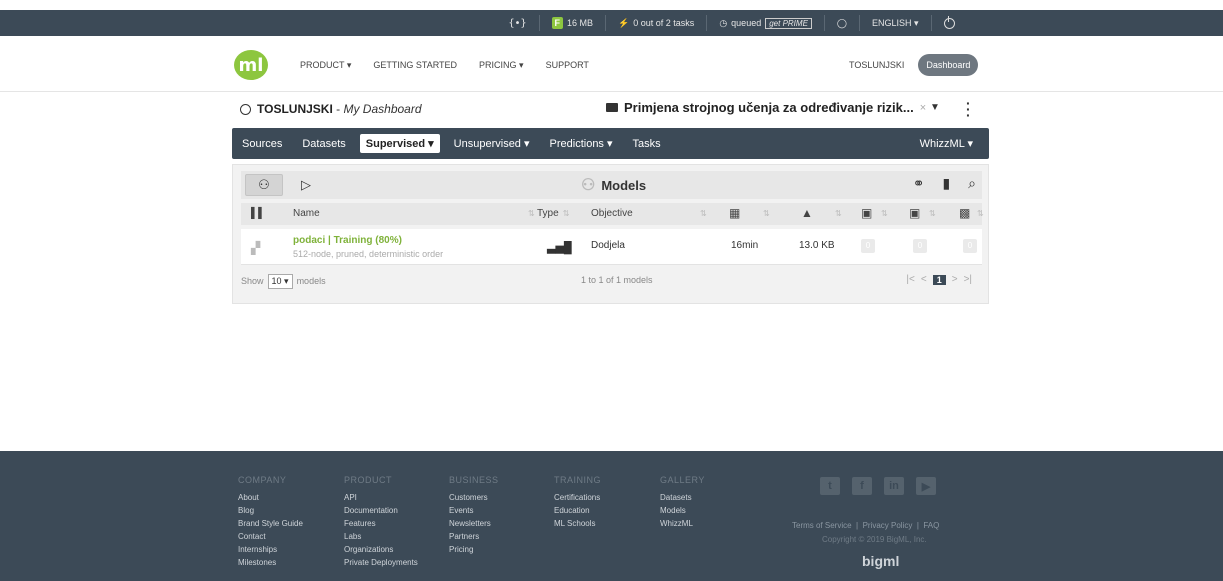 The width and height of the screenshot is (1223, 581). Describe the element at coordinates (474, 537) in the screenshot. I see `footer-link-partners: Partners` at that location.